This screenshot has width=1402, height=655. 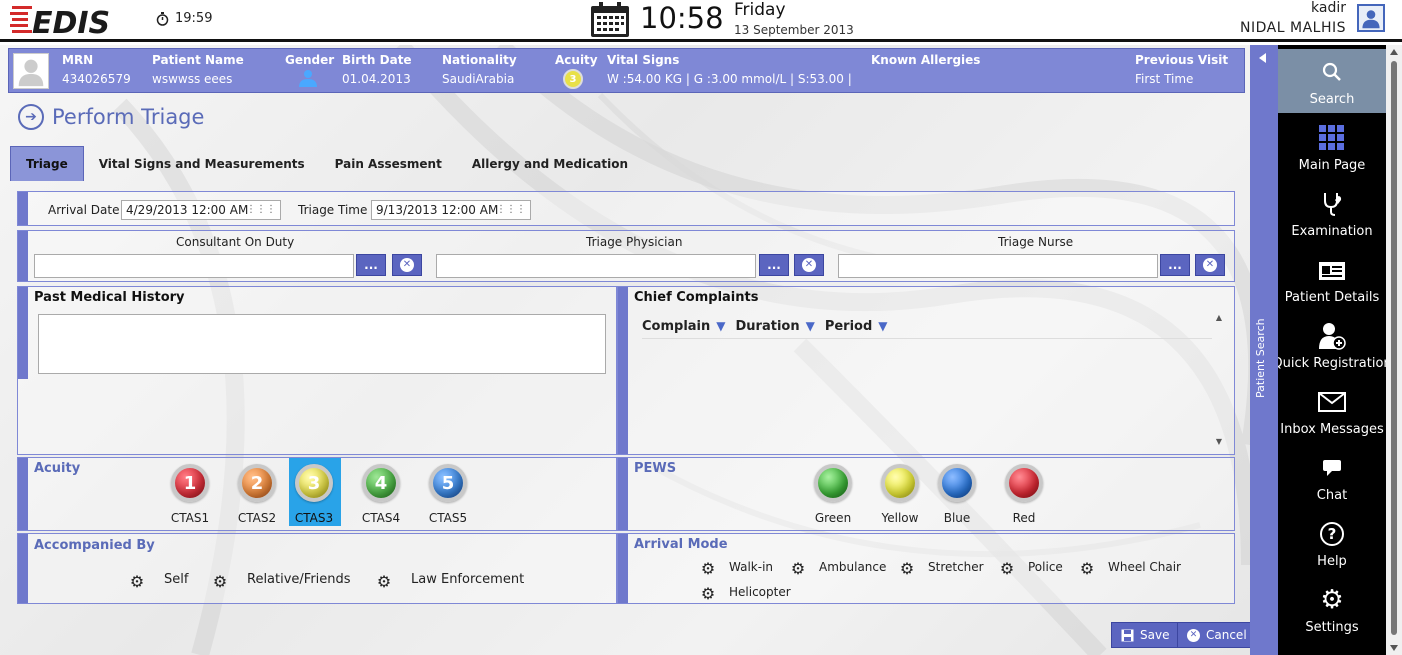 What do you see at coordinates (96, 69) in the screenshot?
I see `mrn-column: MRN 434026579` at bounding box center [96, 69].